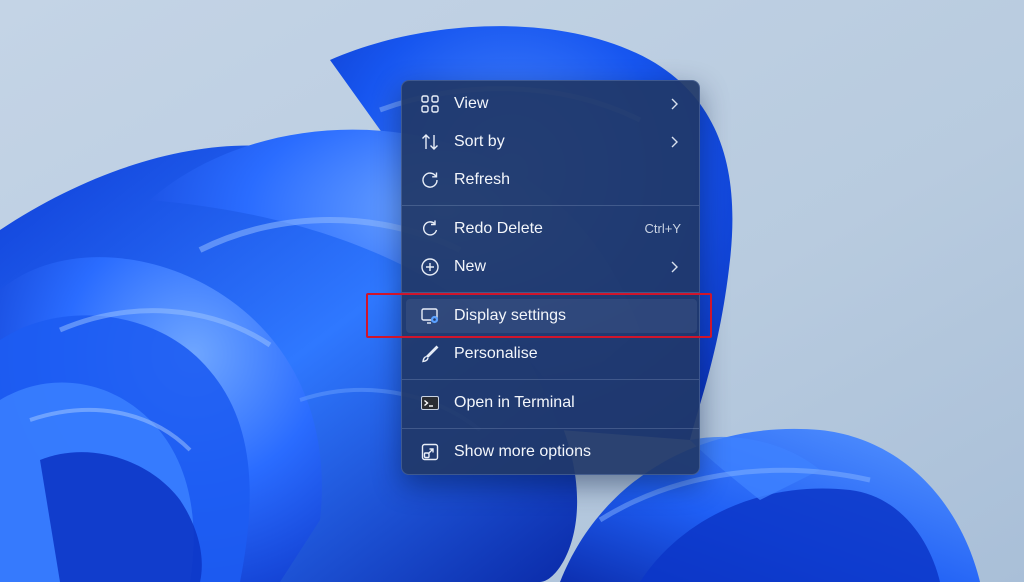 The width and height of the screenshot is (1024, 582). What do you see at coordinates (430, 452) in the screenshot?
I see `show-more-options-icon` at bounding box center [430, 452].